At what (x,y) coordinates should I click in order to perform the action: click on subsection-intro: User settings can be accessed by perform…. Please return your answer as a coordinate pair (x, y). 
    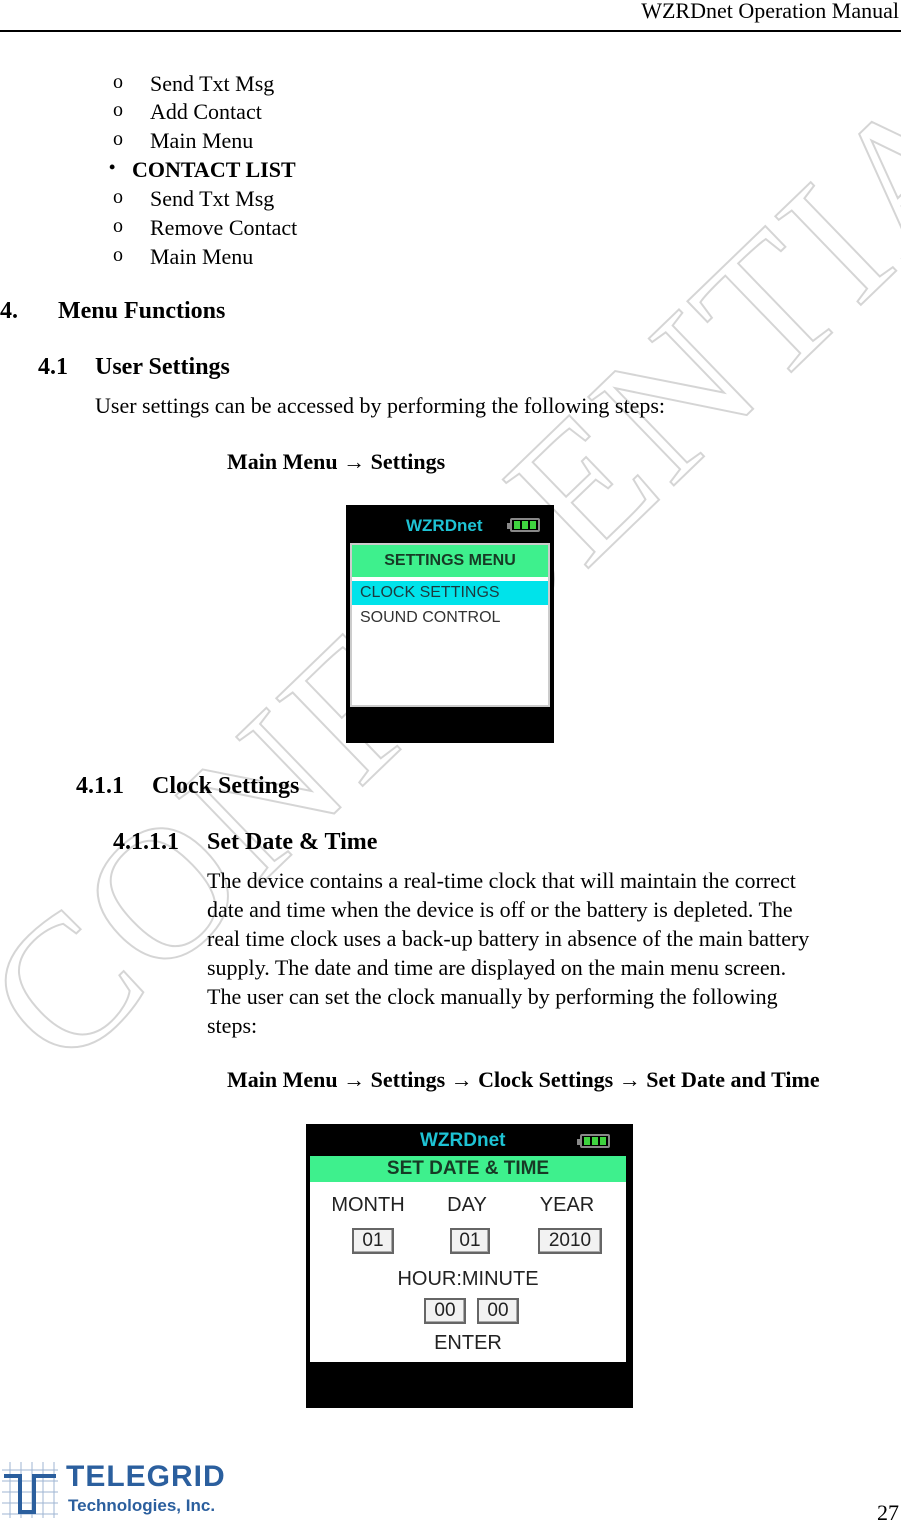
    Looking at the image, I should click on (380, 405).